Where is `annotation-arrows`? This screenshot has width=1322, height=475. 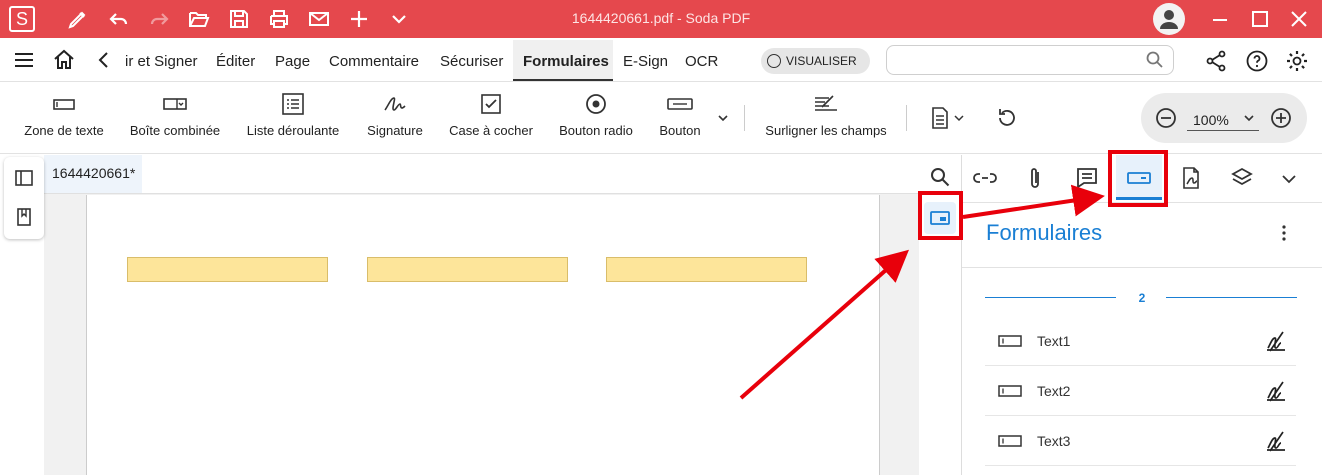 annotation-arrows is located at coordinates (922, 292).